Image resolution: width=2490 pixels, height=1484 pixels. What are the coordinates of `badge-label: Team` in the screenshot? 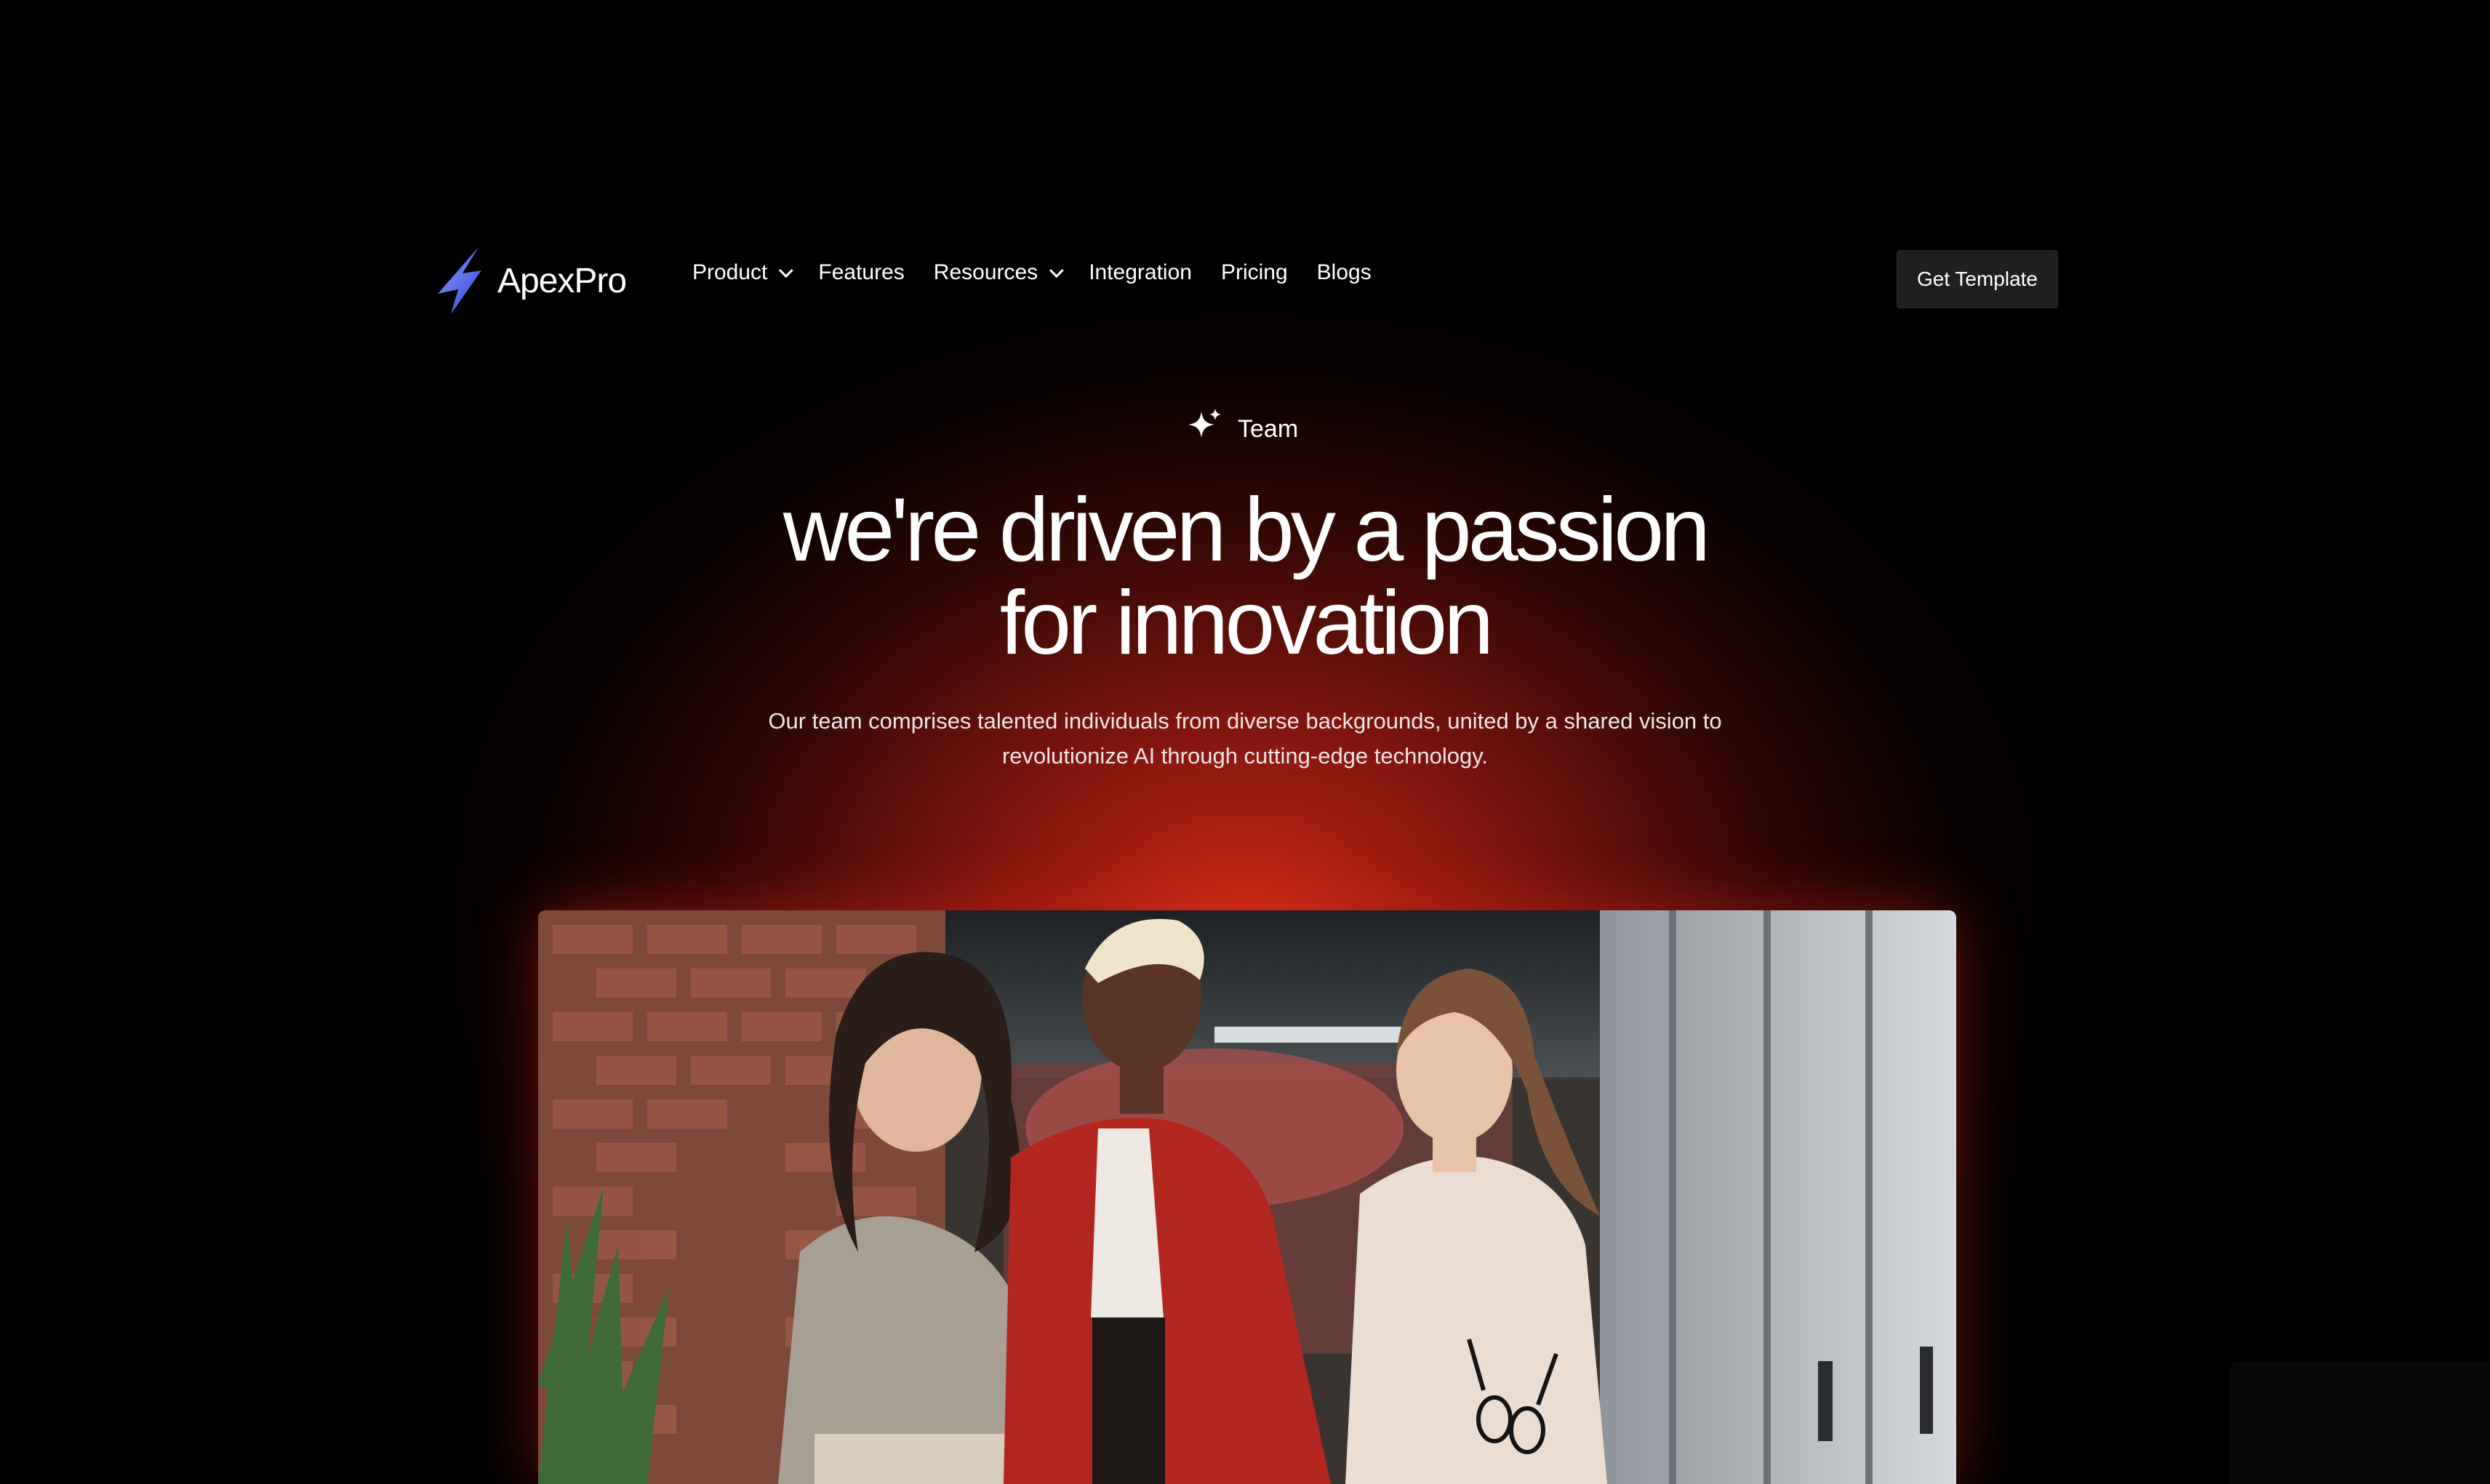 It's located at (1268, 428).